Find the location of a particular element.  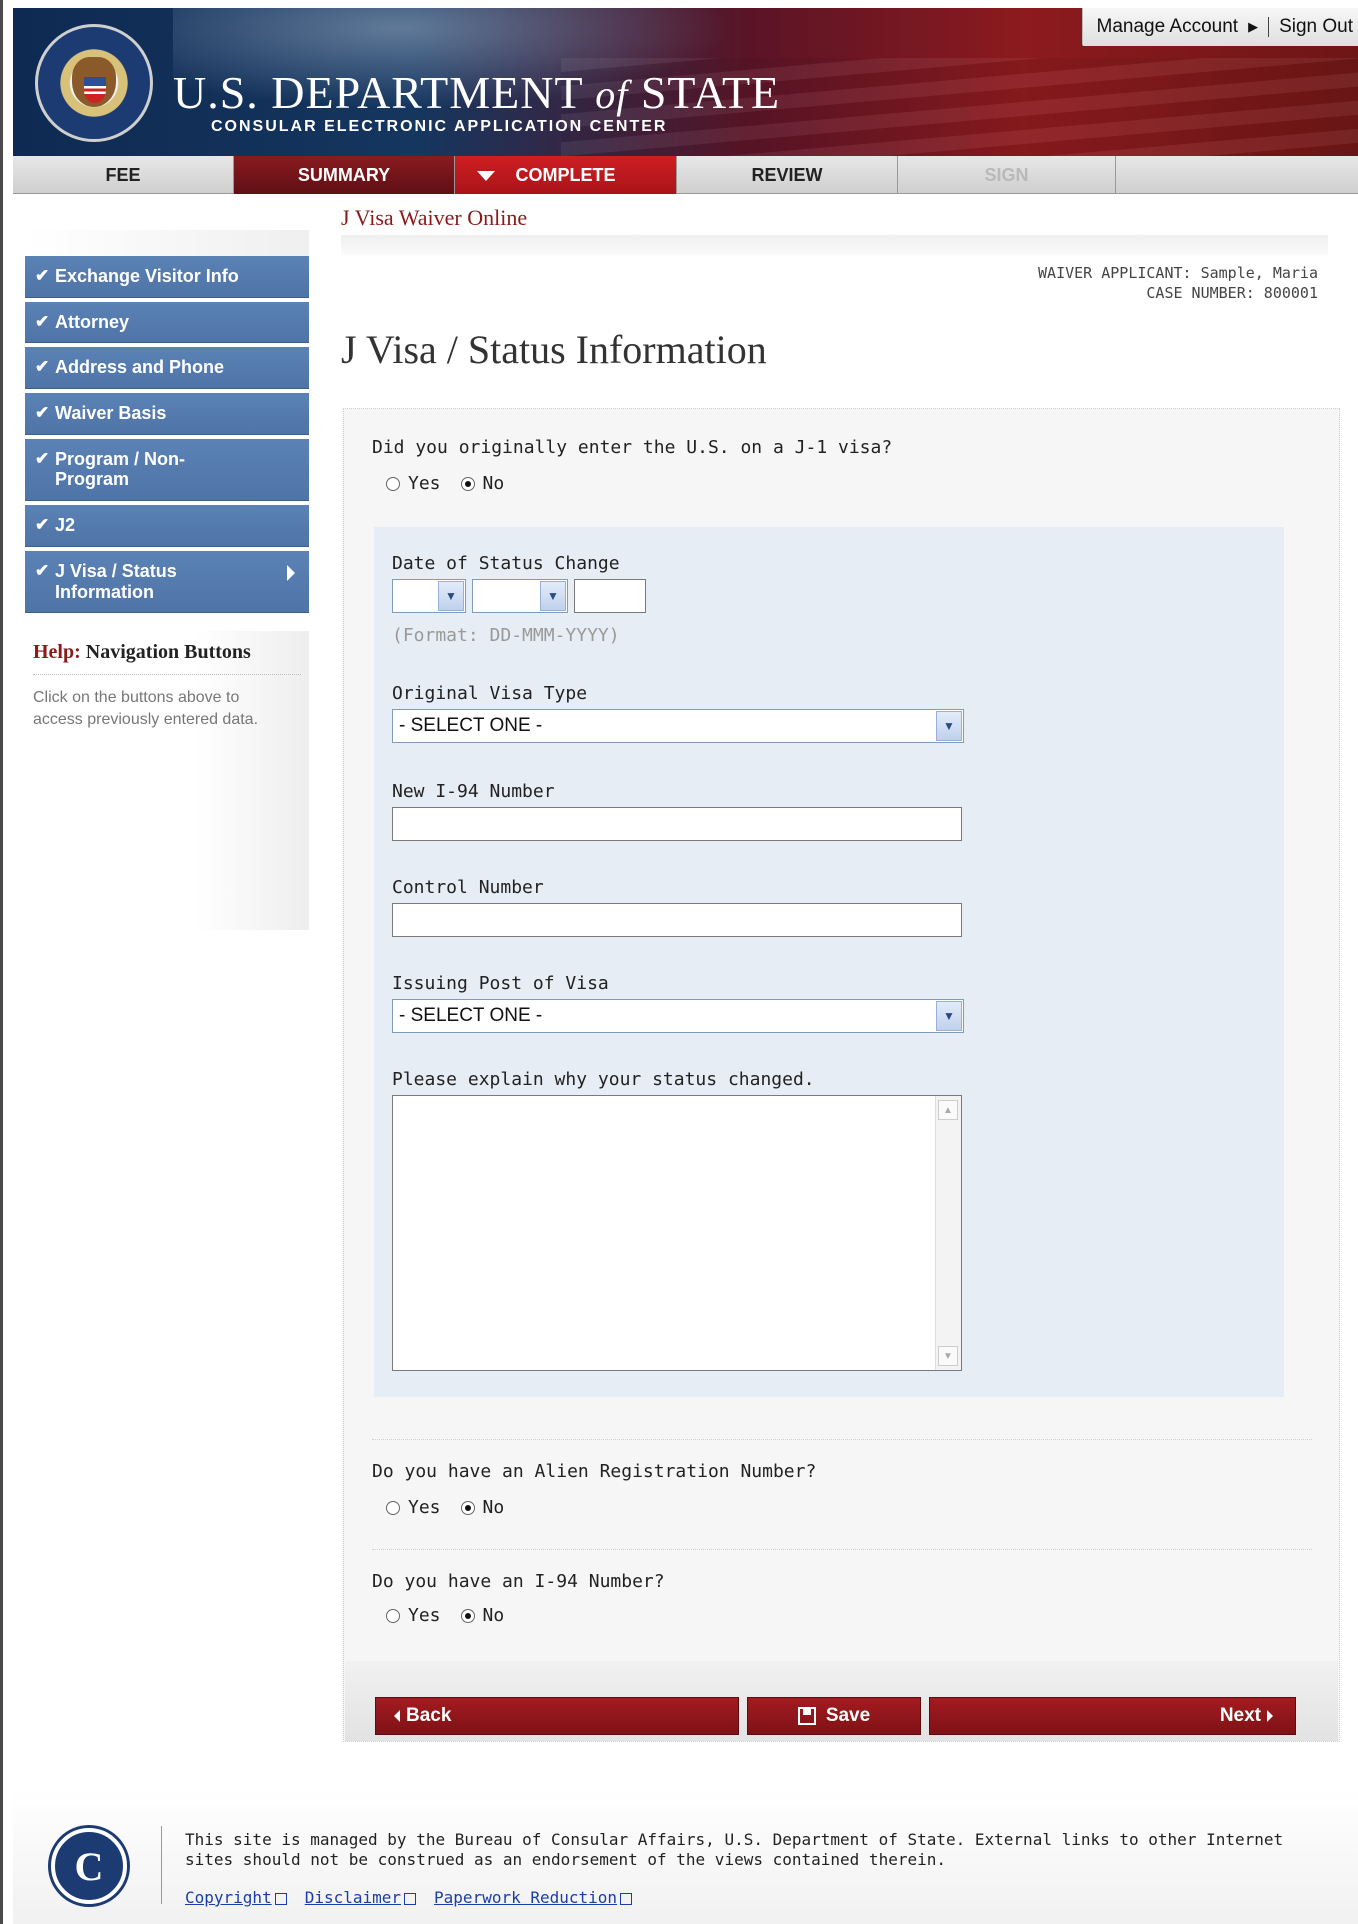

button-bar: Back Save Next is located at coordinates (841, 1701).